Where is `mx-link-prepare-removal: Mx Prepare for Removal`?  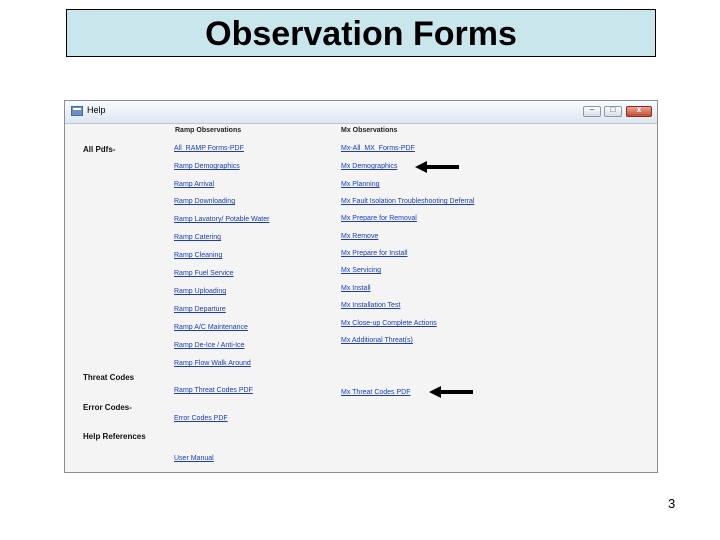 mx-link-prepare-removal: Mx Prepare for Removal is located at coordinates (379, 218).